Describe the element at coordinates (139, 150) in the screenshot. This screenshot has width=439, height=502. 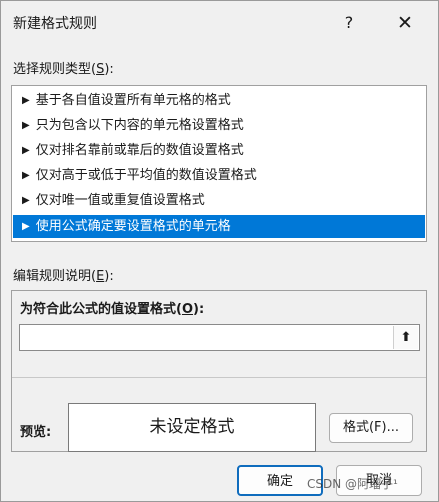
I see `rule-type-item-label: 仅对排名靠前或靠后的数值设置格式` at that location.